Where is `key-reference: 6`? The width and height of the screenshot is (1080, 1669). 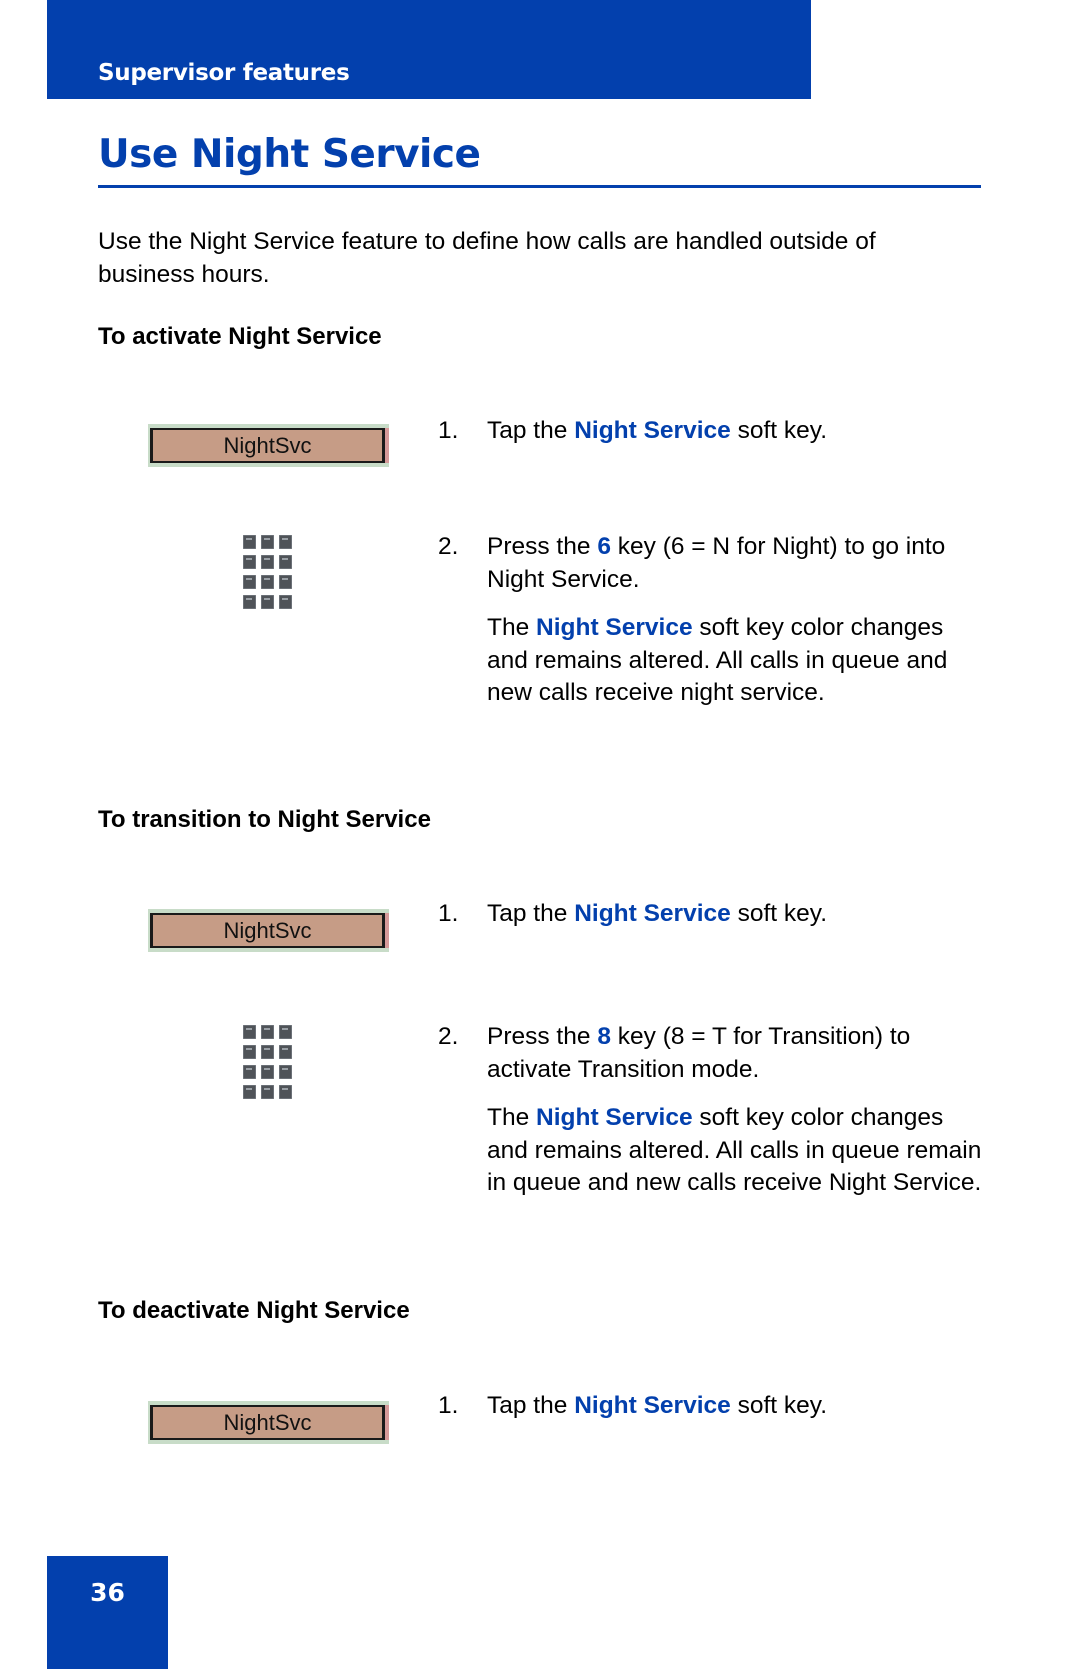
key-reference: 6 is located at coordinates (604, 546).